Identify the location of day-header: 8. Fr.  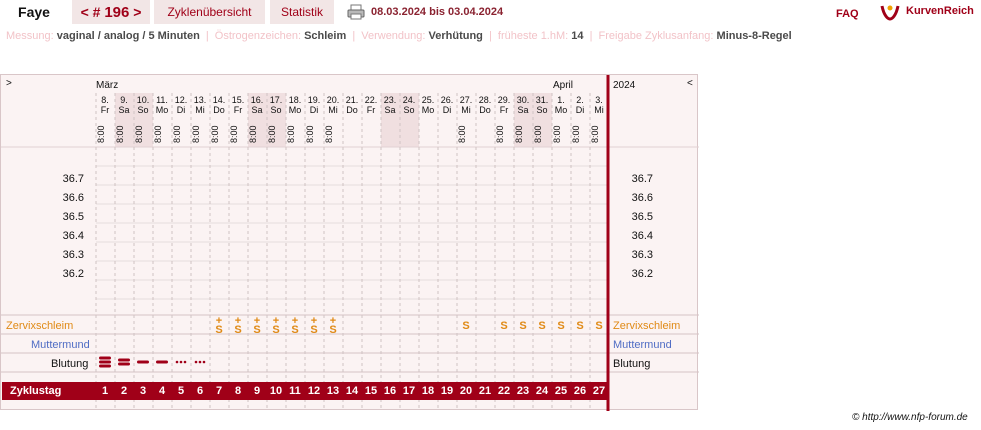
(105, 105).